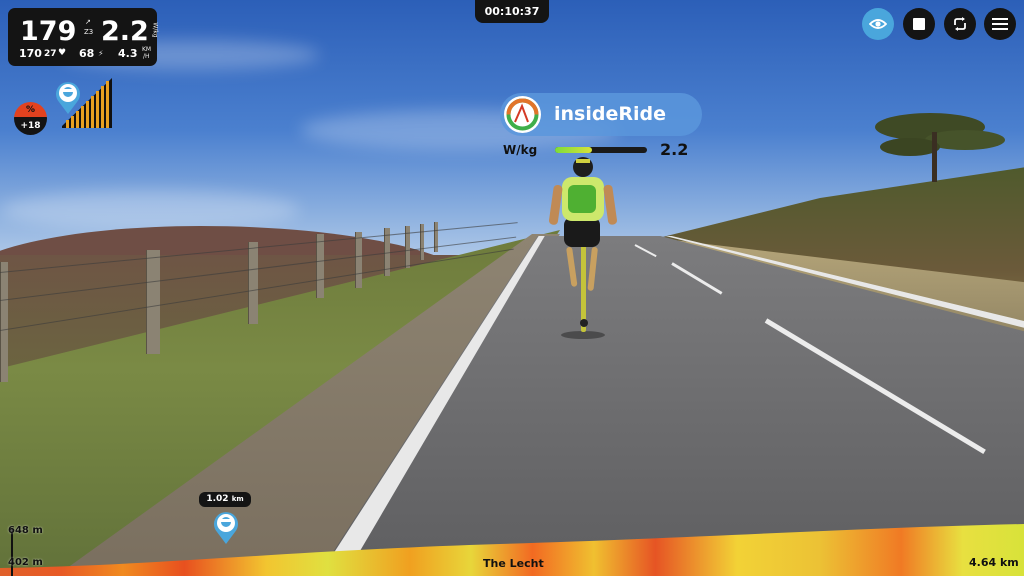  I want to click on insideride-logo-icon, so click(522, 114).